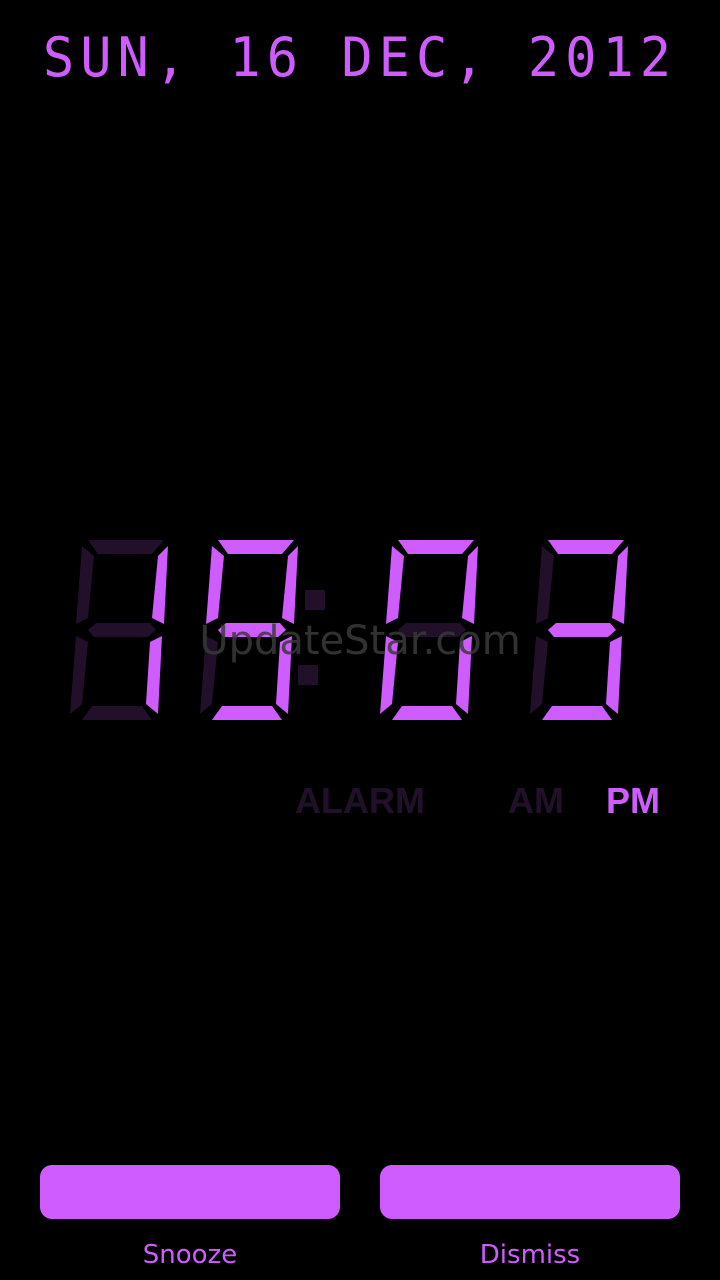  I want to click on dismiss-label: Dismiss, so click(530, 1255).